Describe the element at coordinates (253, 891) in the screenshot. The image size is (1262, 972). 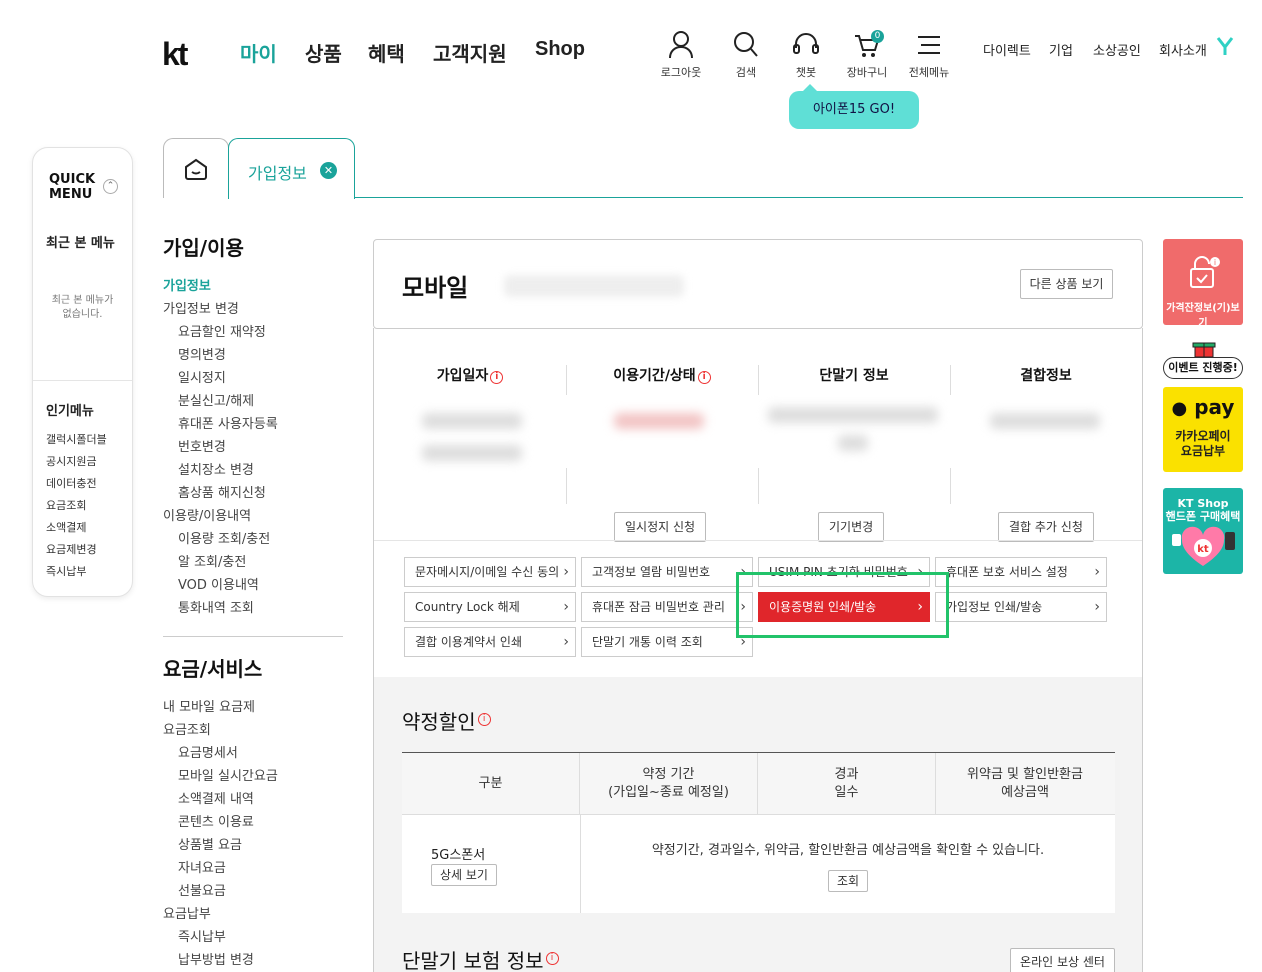
I see `lnav-item: 선불요금` at that location.